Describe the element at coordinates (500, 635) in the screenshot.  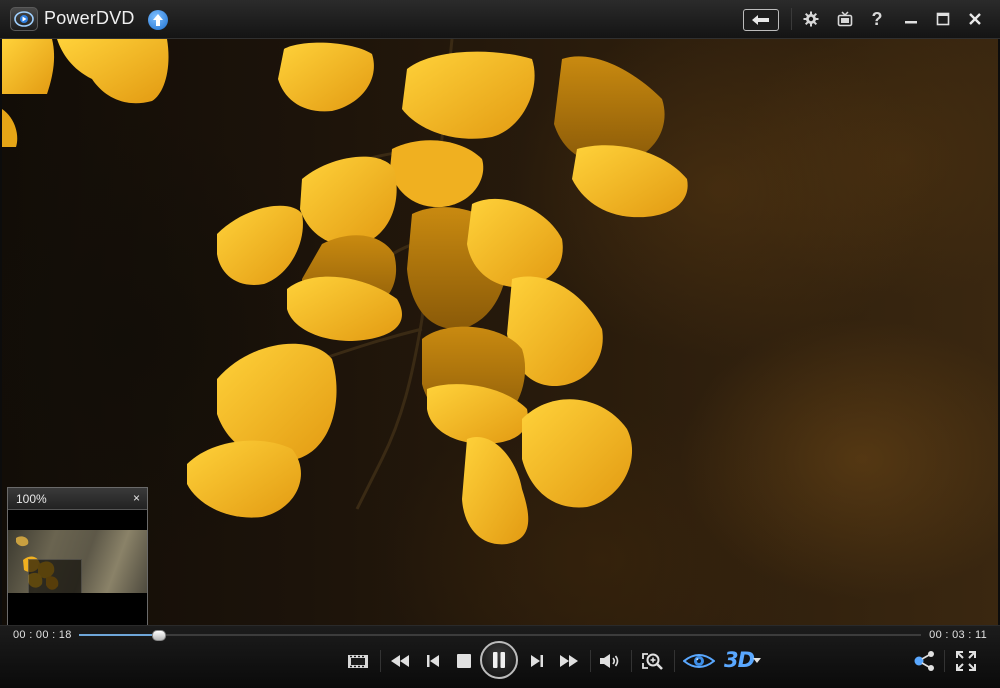
I see `seek-bar` at that location.